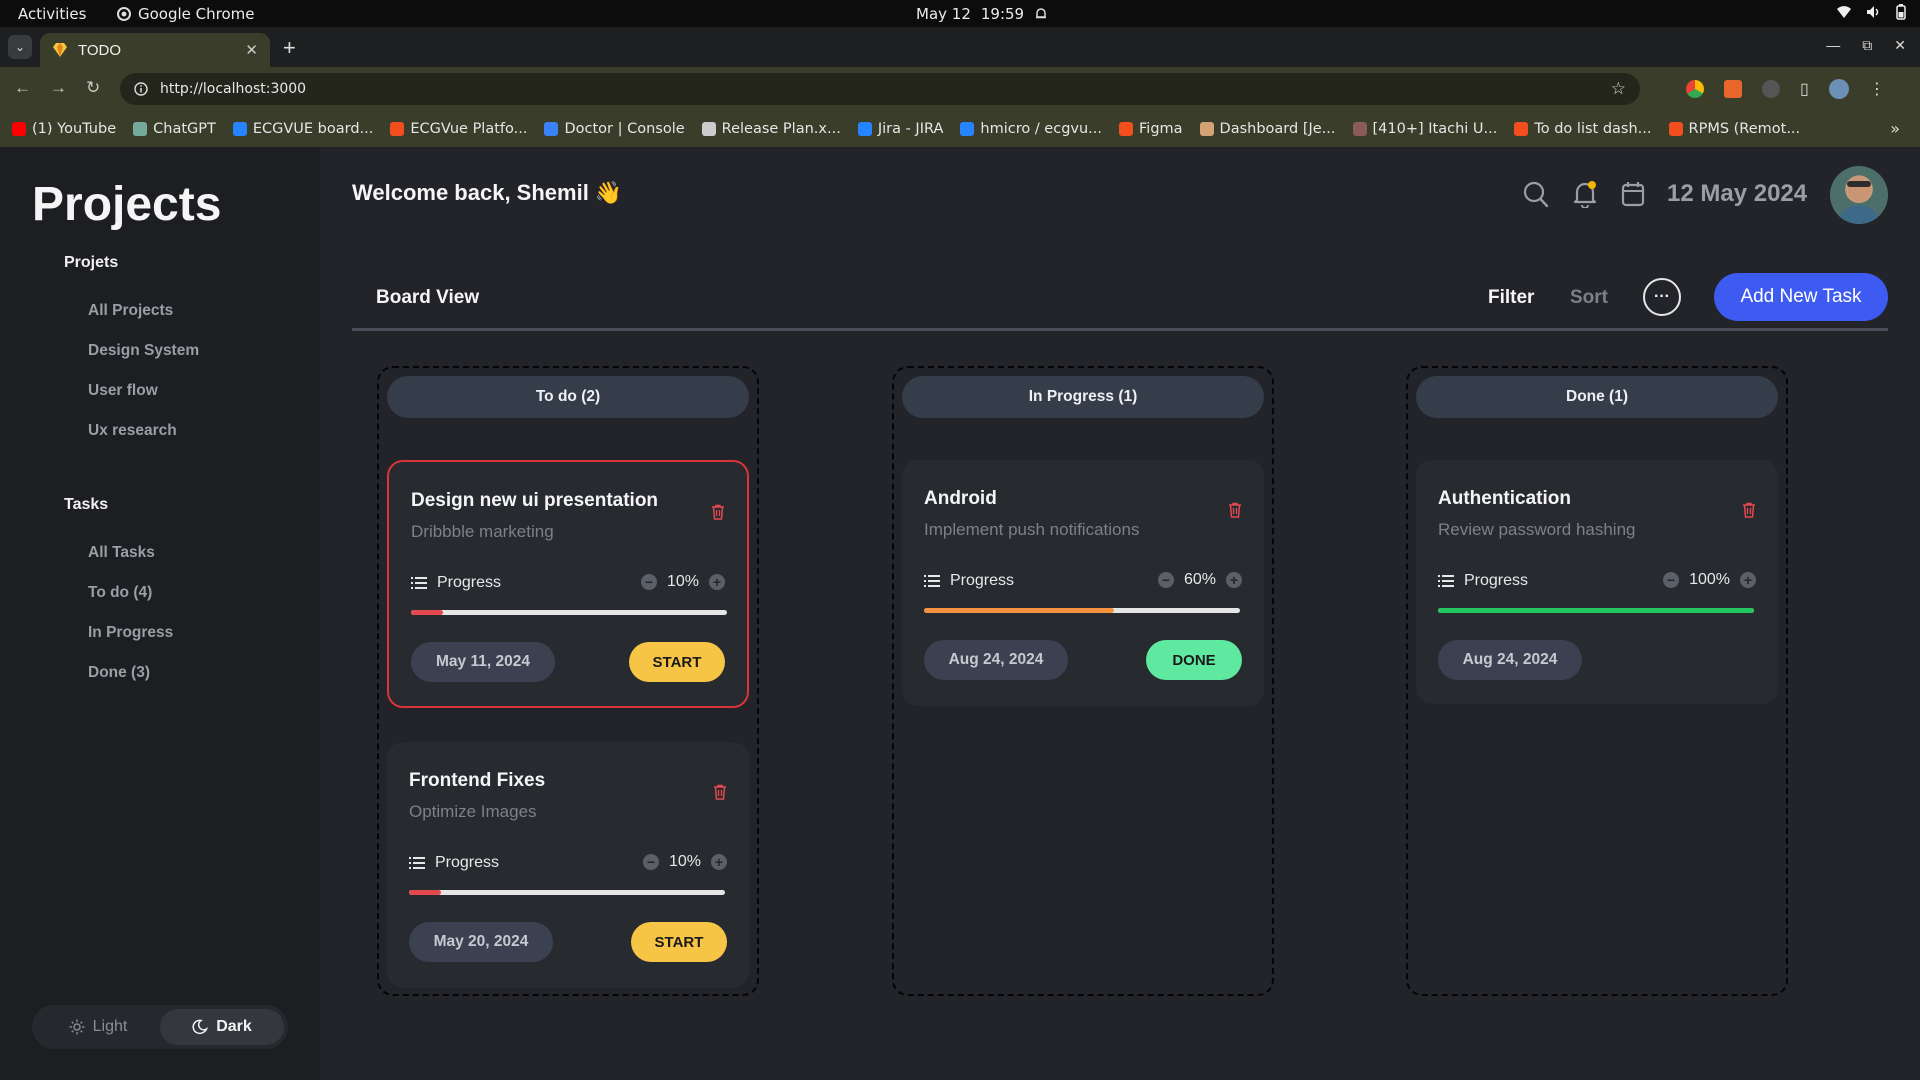 Image resolution: width=1920 pixels, height=1080 pixels. I want to click on bookmarks-overflow-icon: », so click(1895, 128).